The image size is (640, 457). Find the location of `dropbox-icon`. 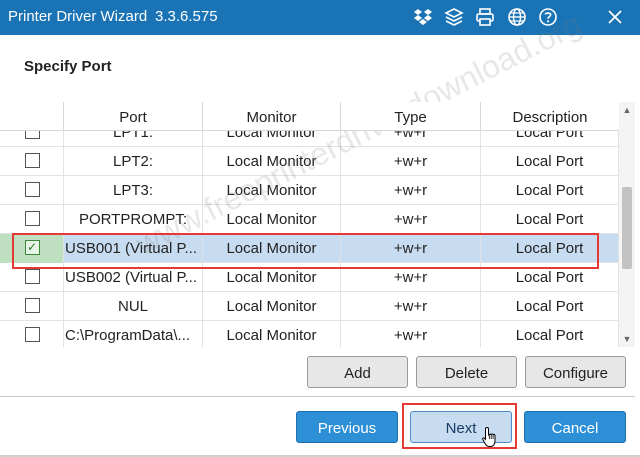

dropbox-icon is located at coordinates (423, 17).